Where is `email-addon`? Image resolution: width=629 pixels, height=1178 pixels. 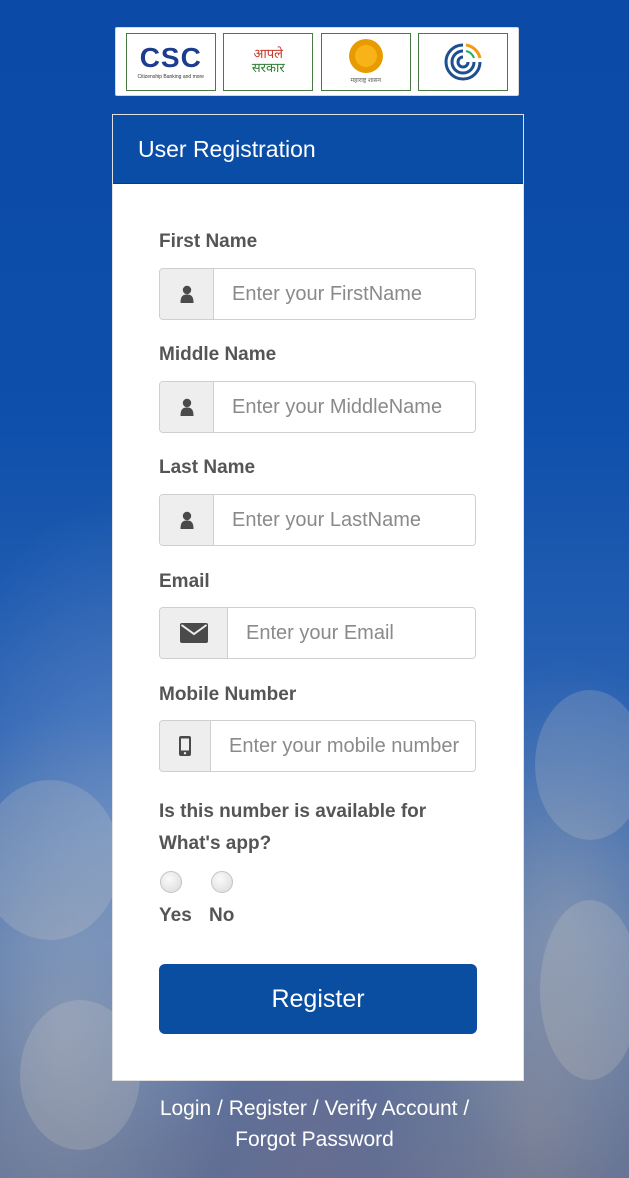 email-addon is located at coordinates (194, 633).